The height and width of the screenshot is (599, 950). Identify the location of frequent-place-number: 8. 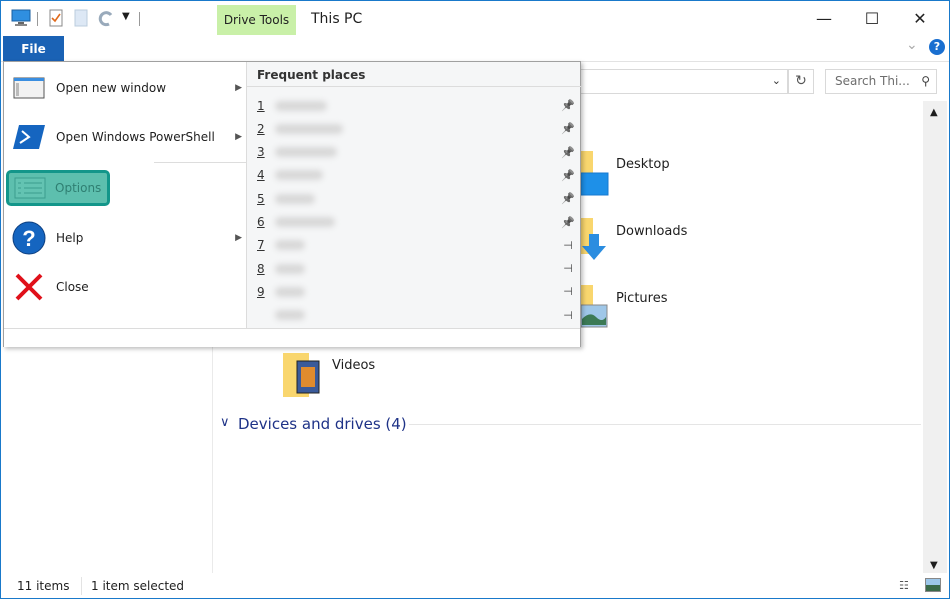
(261, 268).